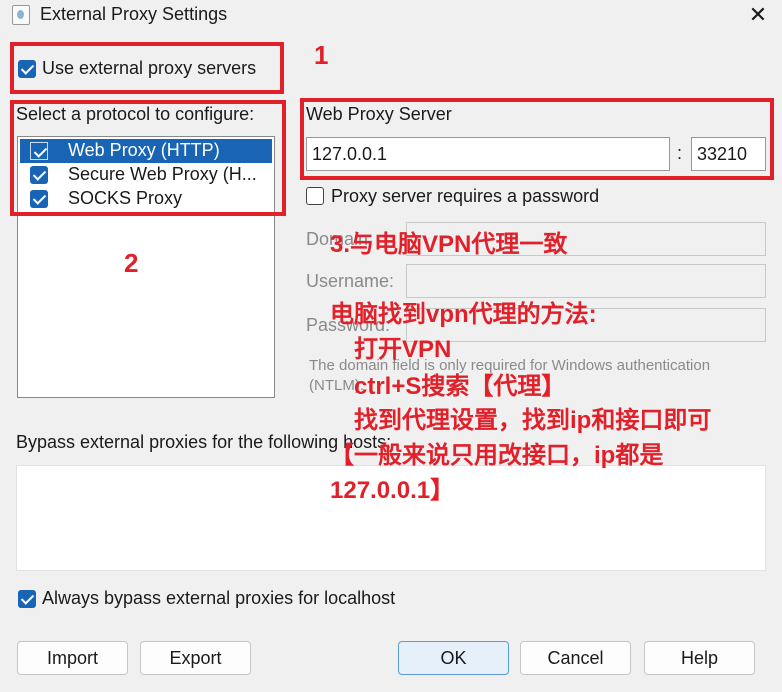 The image size is (782, 692). What do you see at coordinates (403, 349) in the screenshot?
I see `annotation-note-line: 打开VPN` at bounding box center [403, 349].